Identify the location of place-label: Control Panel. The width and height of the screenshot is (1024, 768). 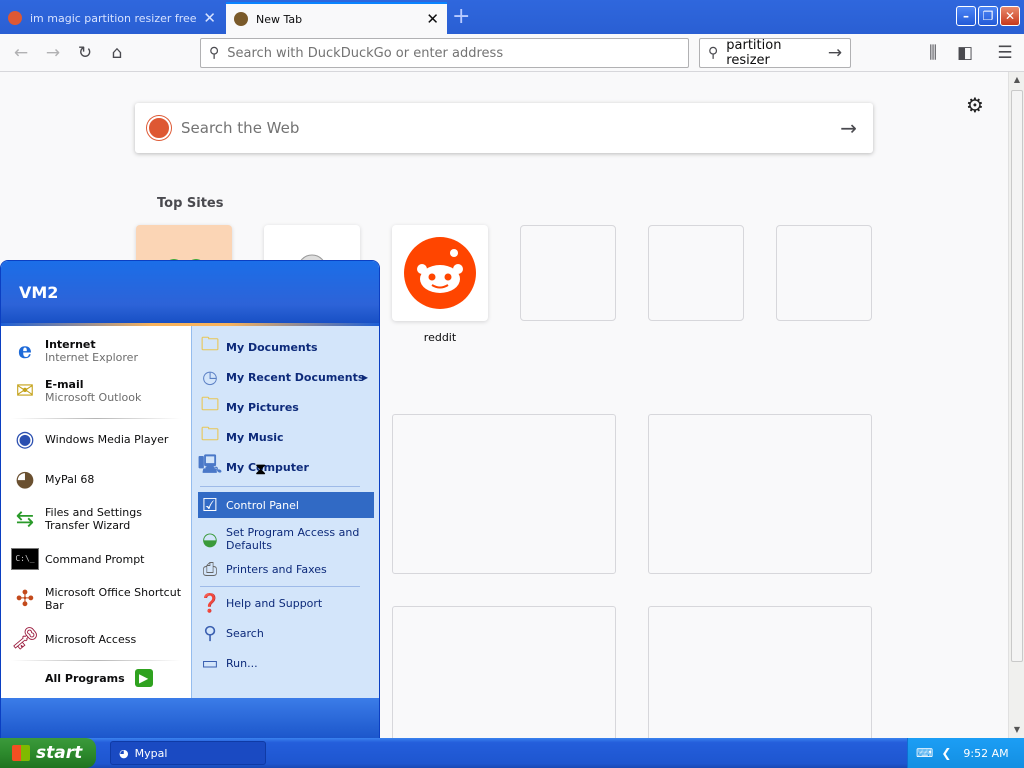
(262, 505).